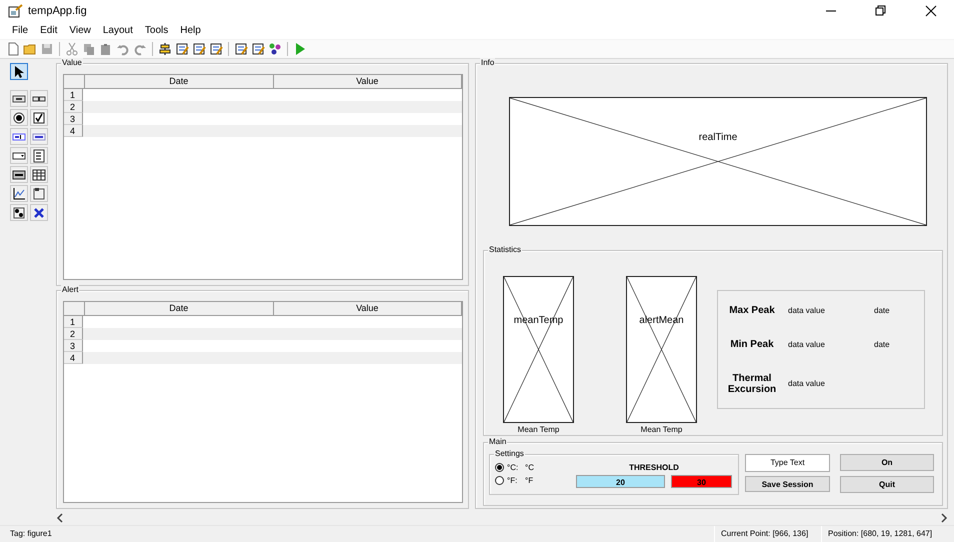 This screenshot has height=542, width=954. I want to click on paste-icon, so click(106, 49).